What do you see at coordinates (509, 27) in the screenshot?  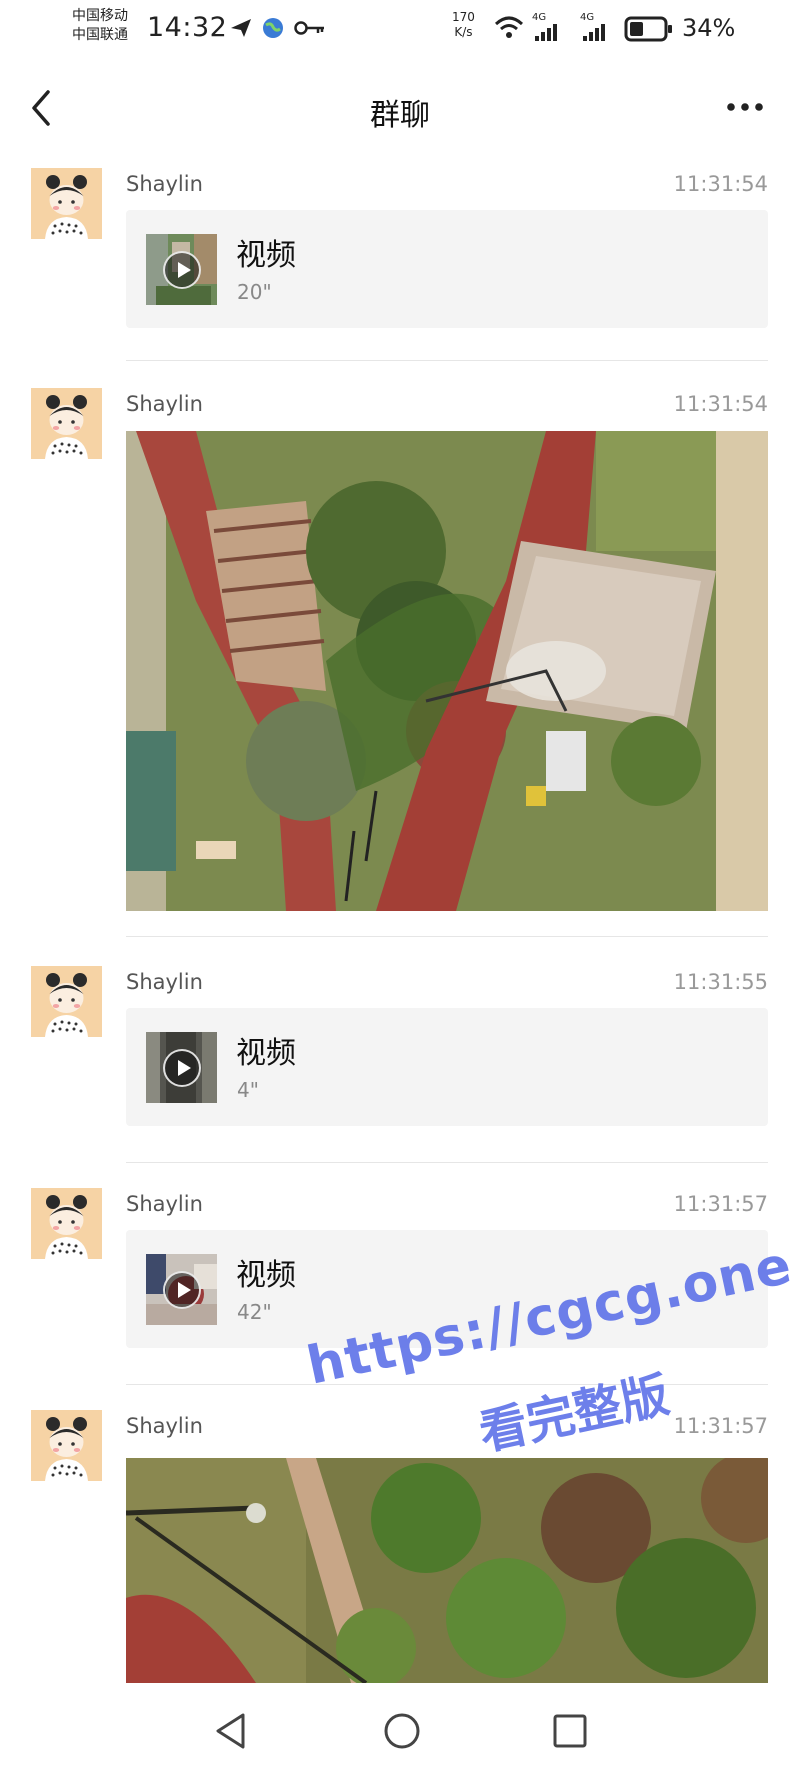 I see `wifi-icon` at bounding box center [509, 27].